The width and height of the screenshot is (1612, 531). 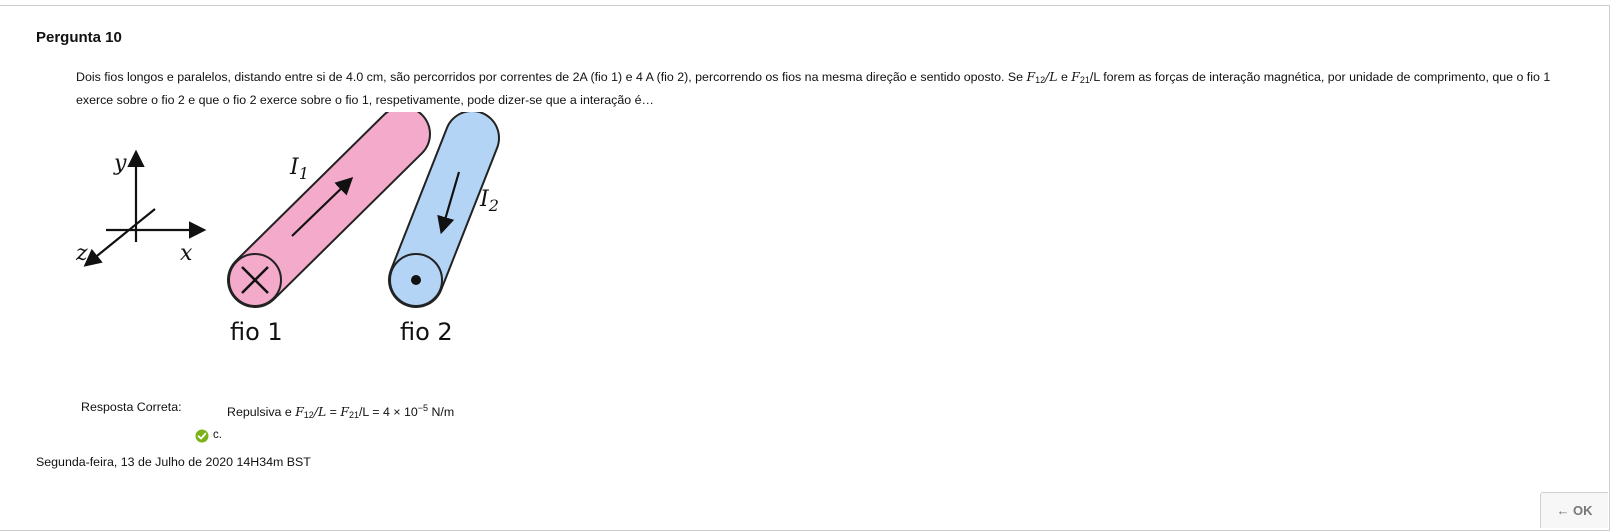 I want to click on correct-answer-text: Repulsiva e F12/L = F21/L = 4 × 10−5 N/m, so click(x=341, y=411).